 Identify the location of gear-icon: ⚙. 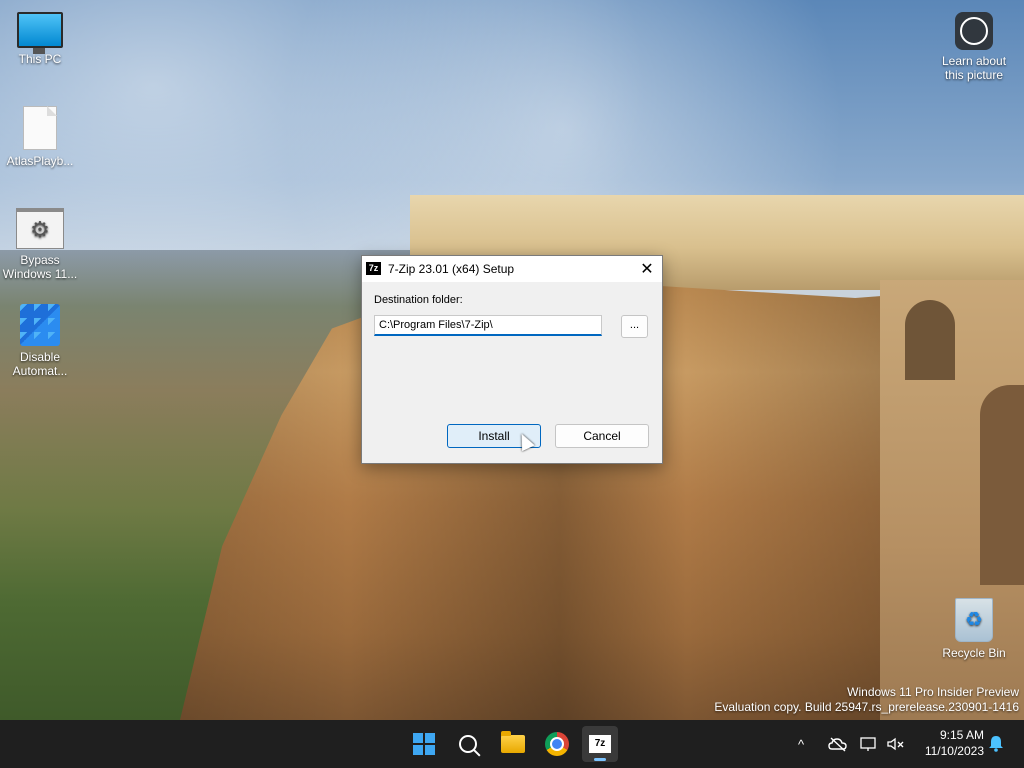
(40, 228).